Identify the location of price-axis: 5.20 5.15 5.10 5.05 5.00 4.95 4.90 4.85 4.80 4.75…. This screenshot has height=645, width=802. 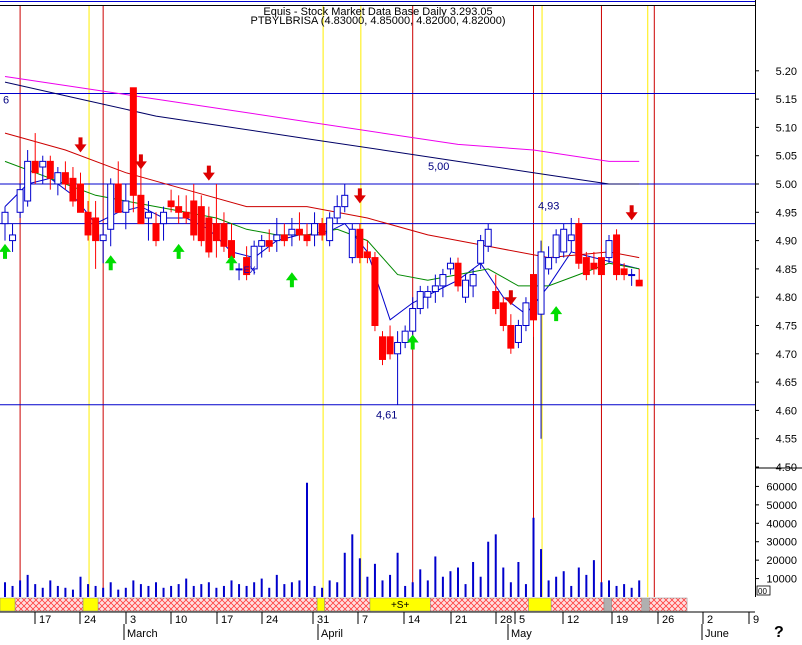
(778, 298).